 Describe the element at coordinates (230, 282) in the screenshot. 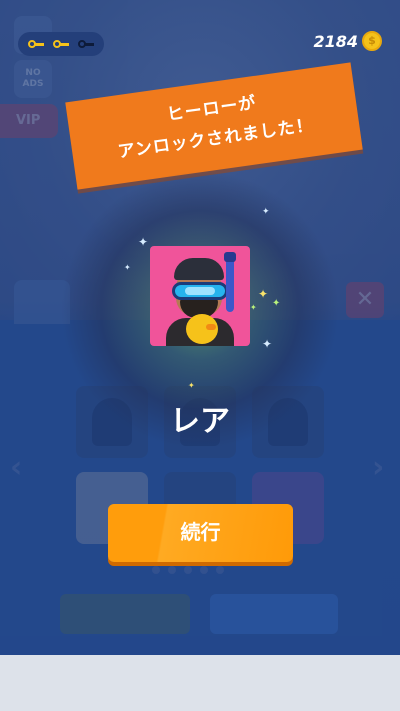

I see `snorkel-icon` at that location.